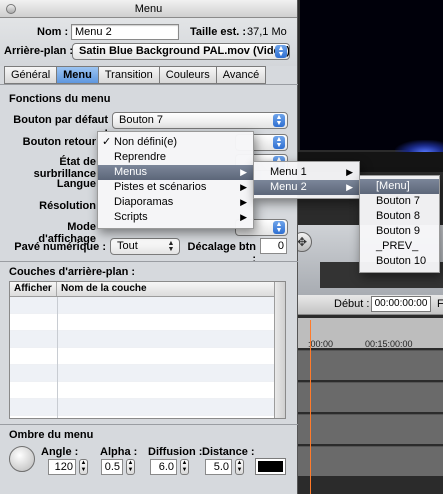 The width and height of the screenshot is (443, 494). I want to click on ruler-tick: 00:15:00:00, so click(389, 344).